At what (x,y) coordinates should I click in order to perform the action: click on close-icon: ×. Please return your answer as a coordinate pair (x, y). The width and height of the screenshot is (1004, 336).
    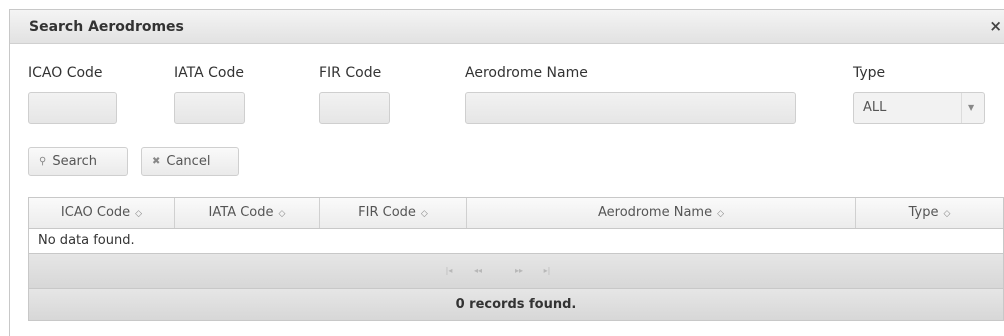
    Looking at the image, I should click on (995, 26).